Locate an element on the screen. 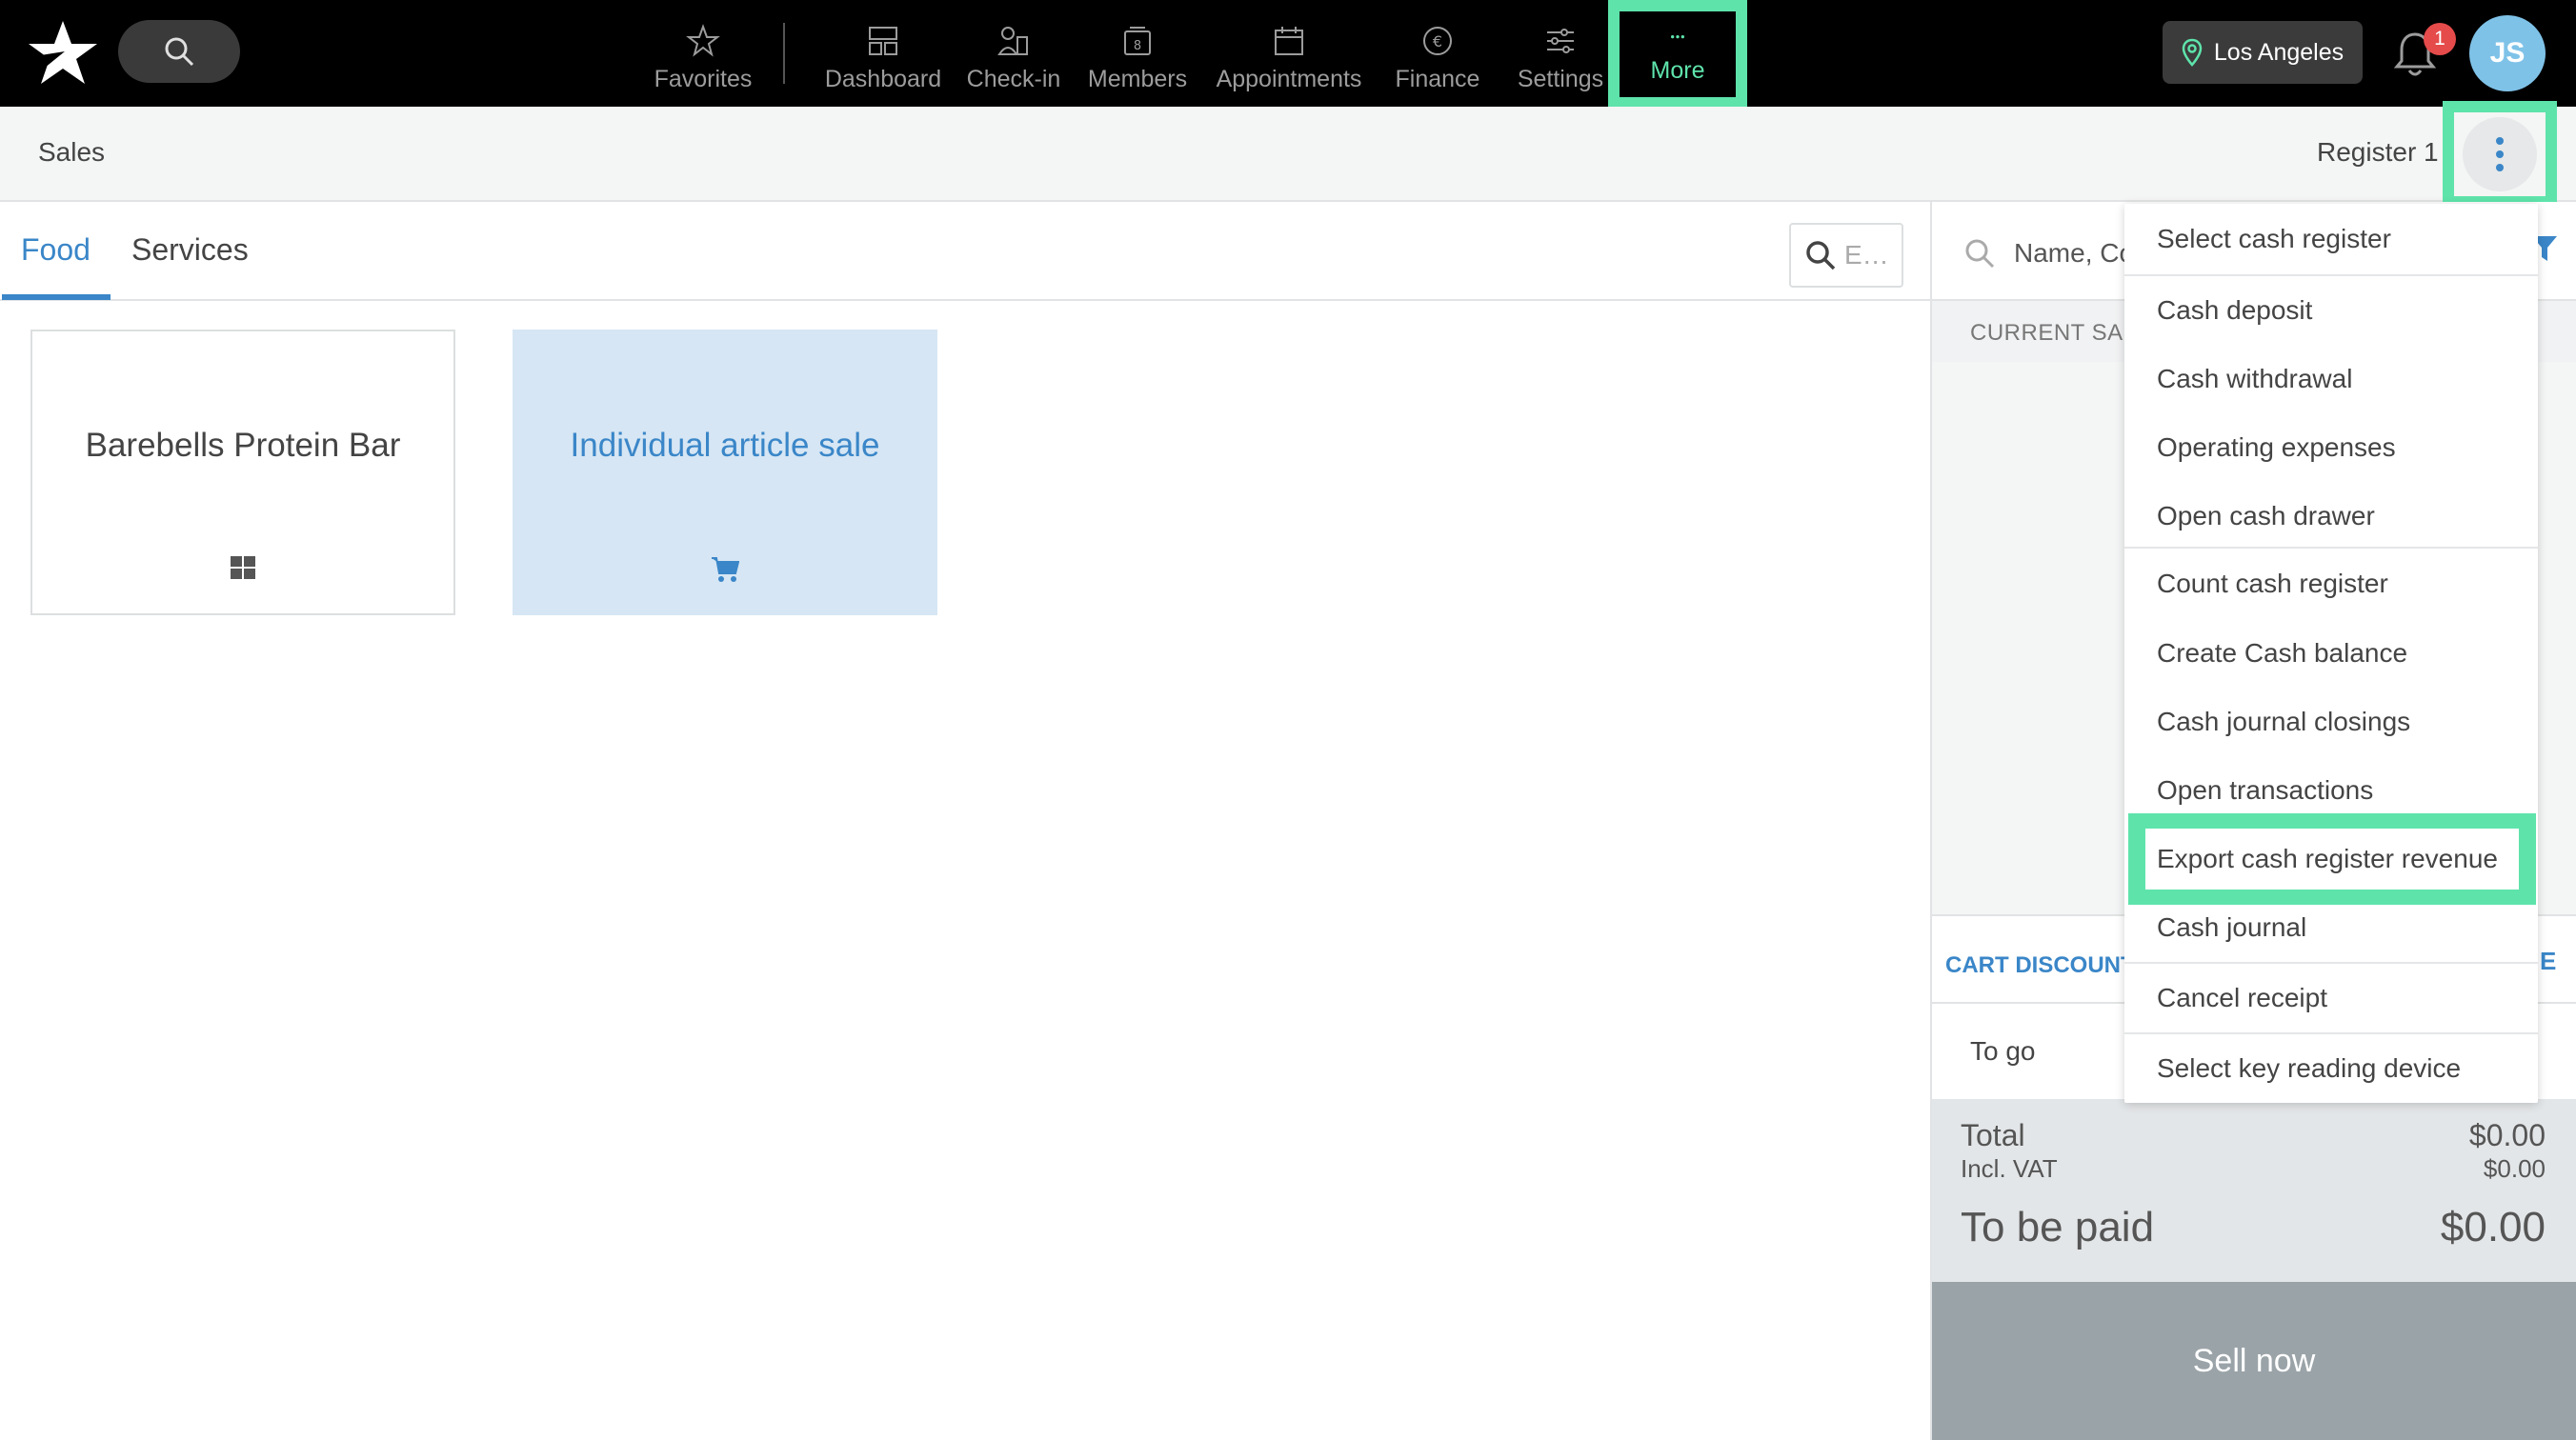 The image size is (2576, 1440). product-tile-label: Individual article sale is located at coordinates (725, 445).